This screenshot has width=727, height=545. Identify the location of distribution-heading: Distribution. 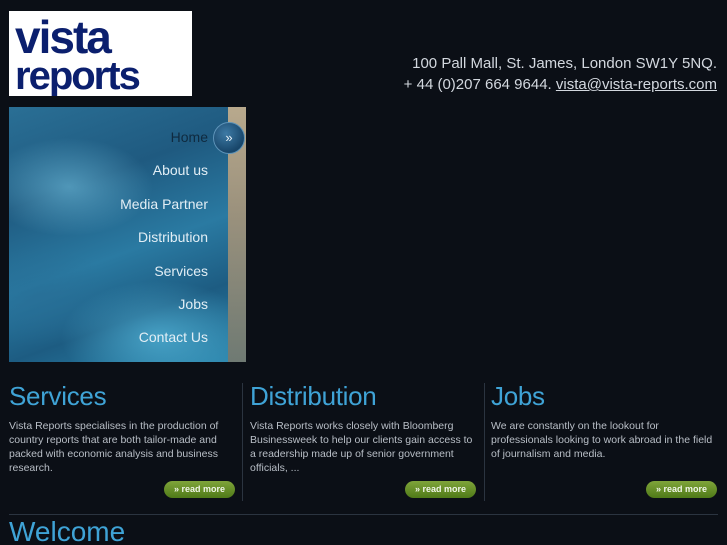
(313, 396).